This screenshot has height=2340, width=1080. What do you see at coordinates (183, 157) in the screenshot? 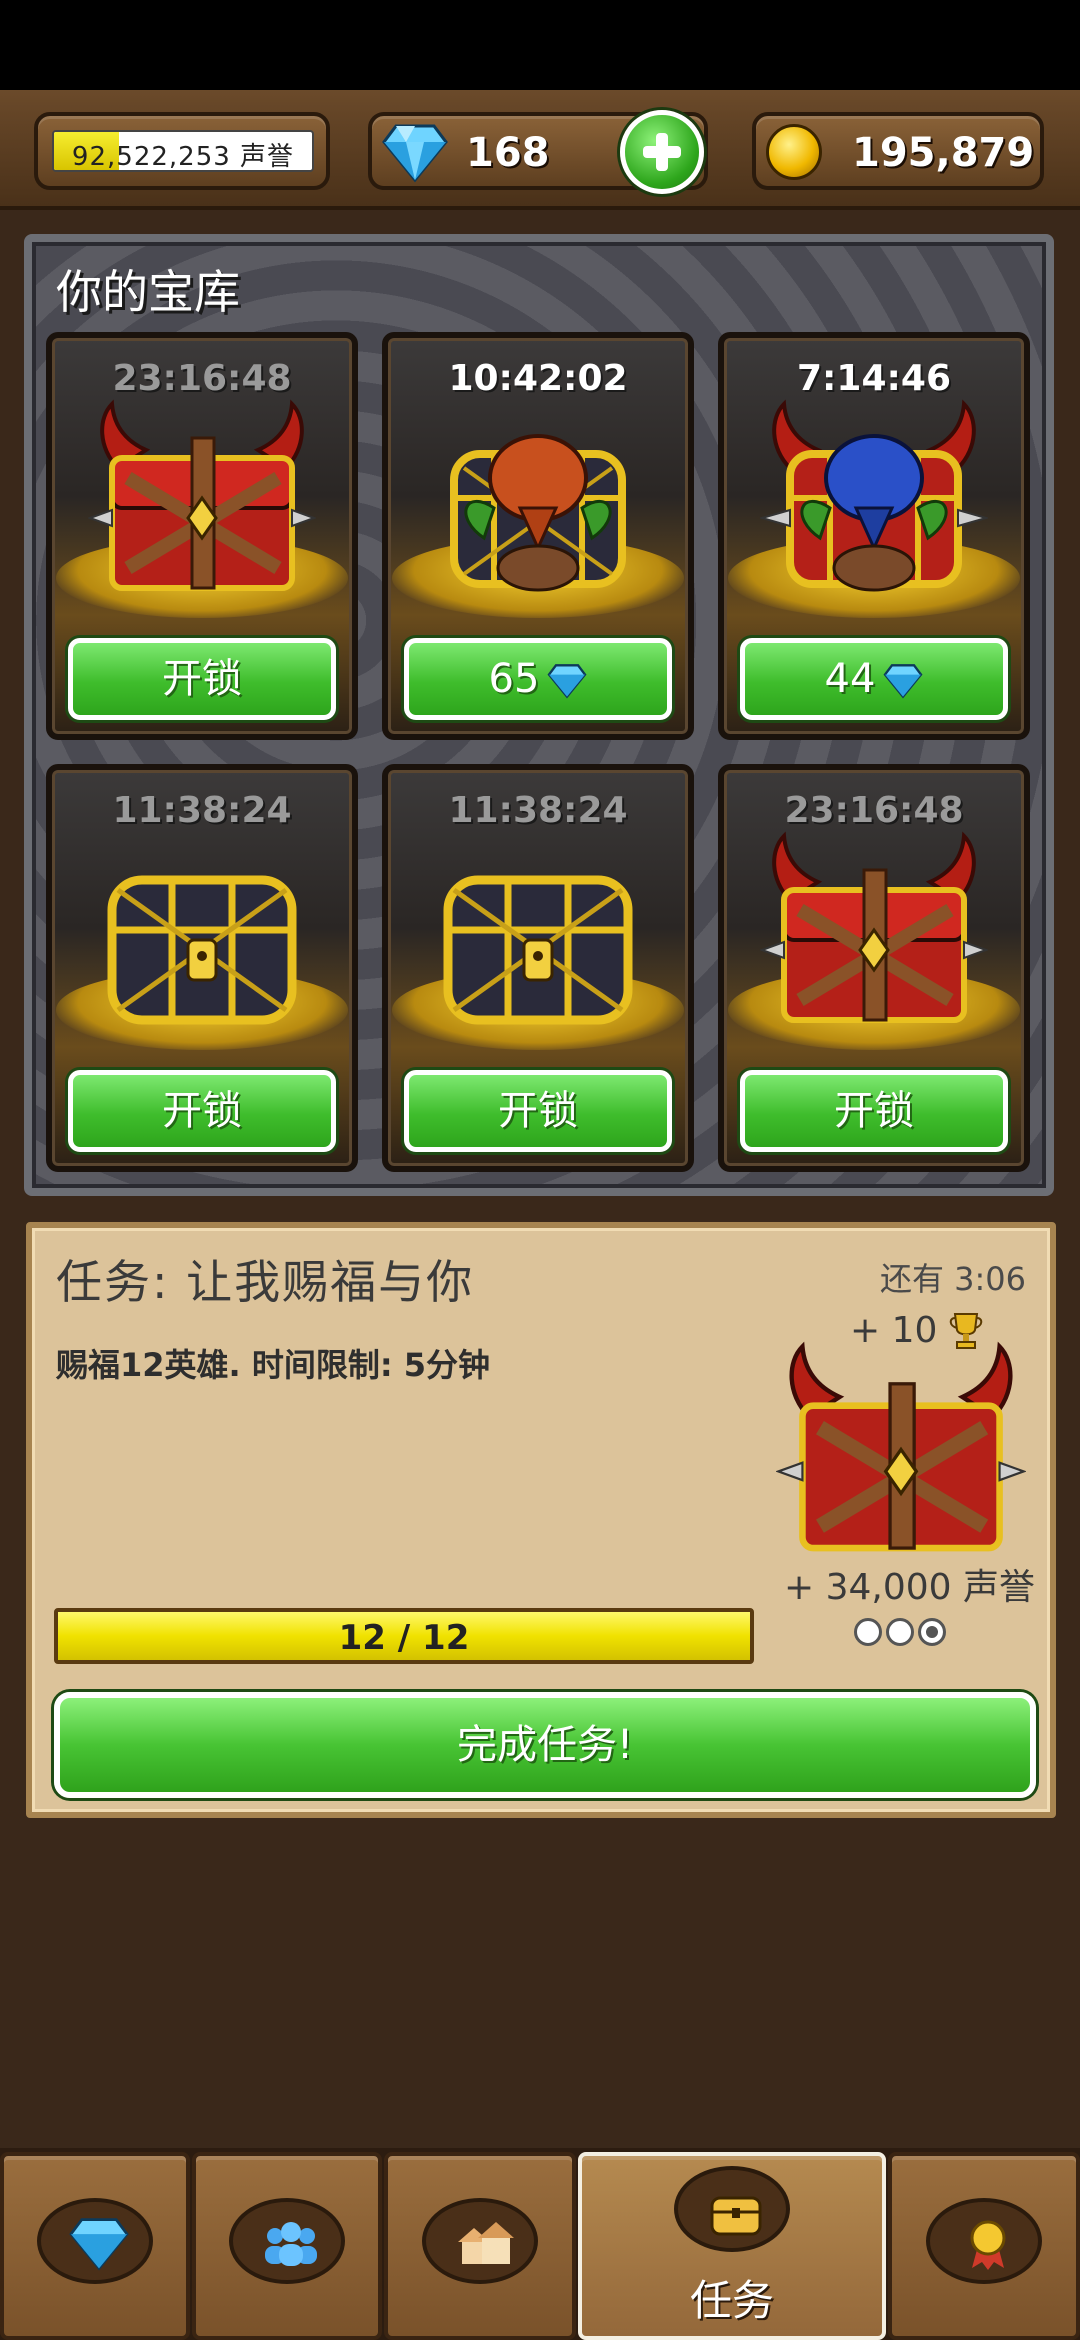
I see `reputation-text: 92,522,253 声誉` at bounding box center [183, 157].